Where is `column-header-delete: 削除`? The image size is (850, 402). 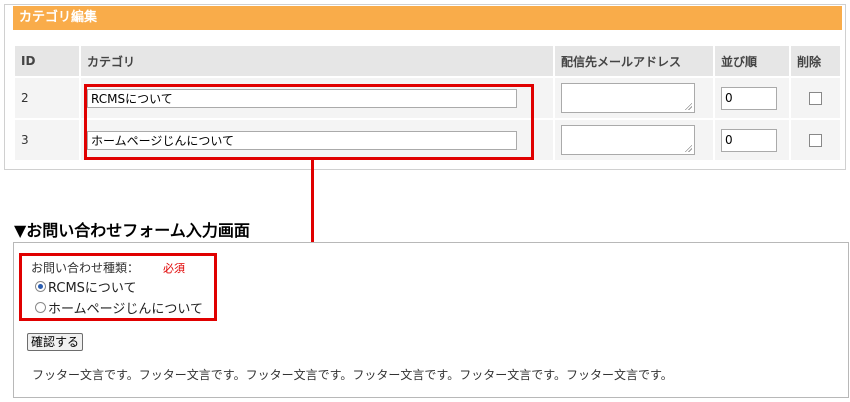 column-header-delete: 削除 is located at coordinates (815, 61).